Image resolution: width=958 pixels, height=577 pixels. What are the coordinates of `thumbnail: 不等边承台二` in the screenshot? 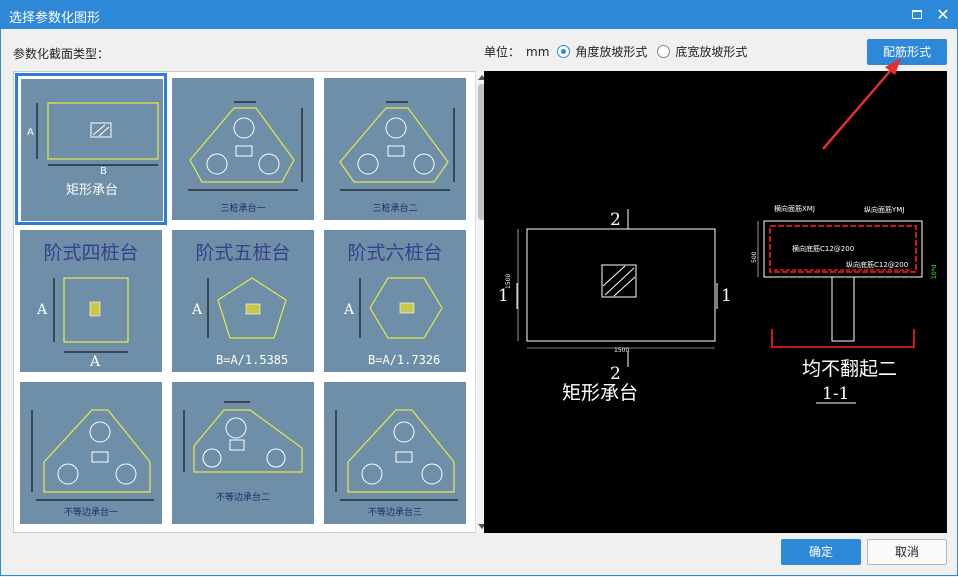 It's located at (243, 453).